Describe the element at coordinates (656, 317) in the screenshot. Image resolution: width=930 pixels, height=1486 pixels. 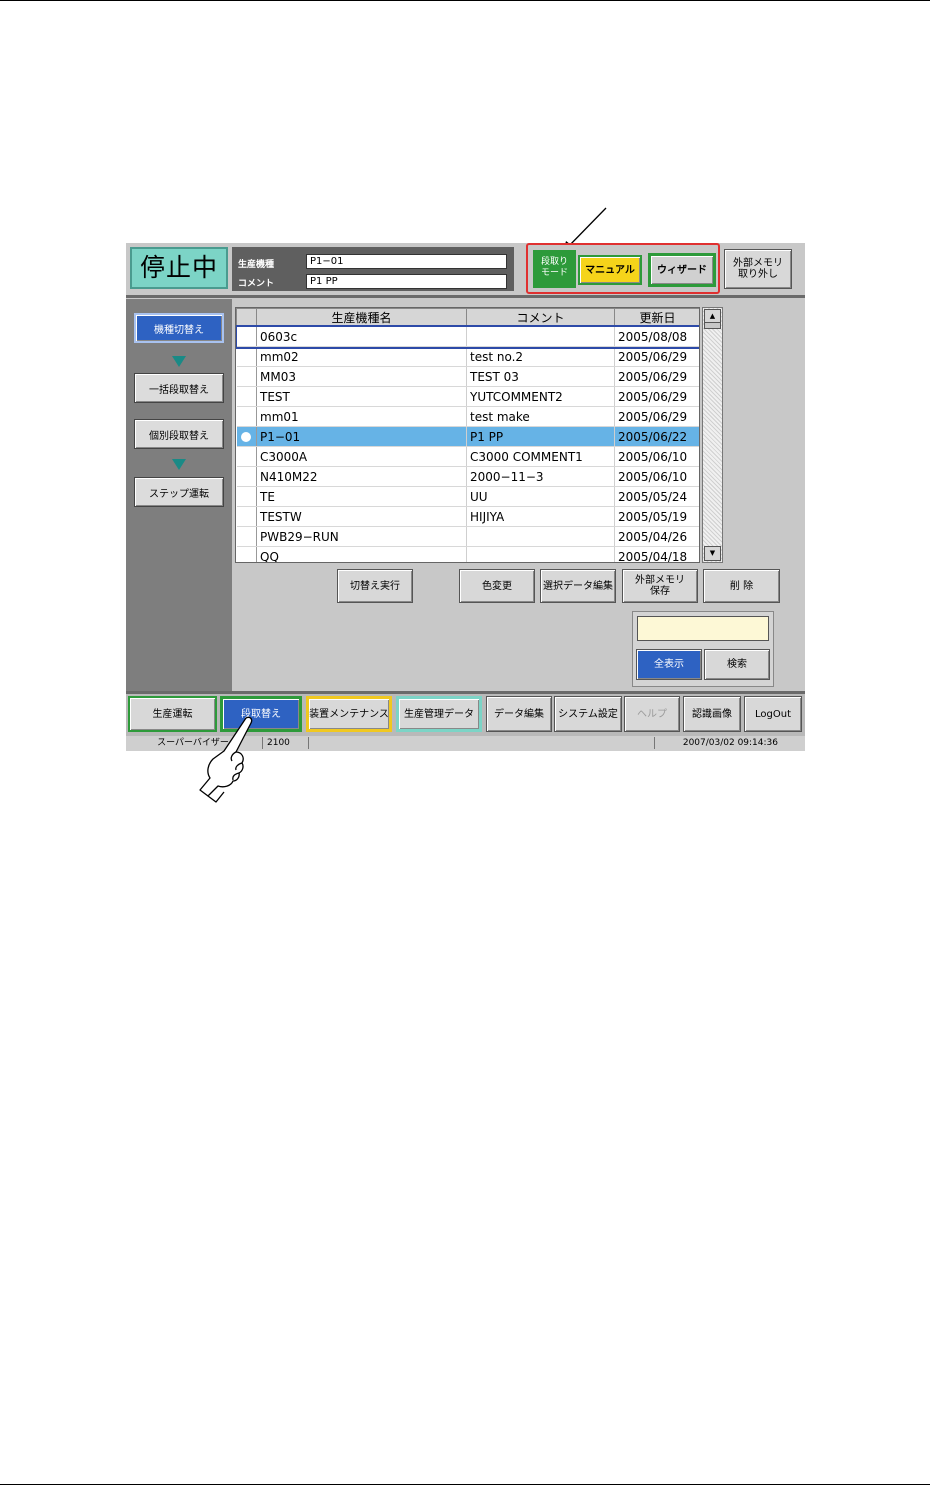
I see `table-header-date: 更新日` at that location.